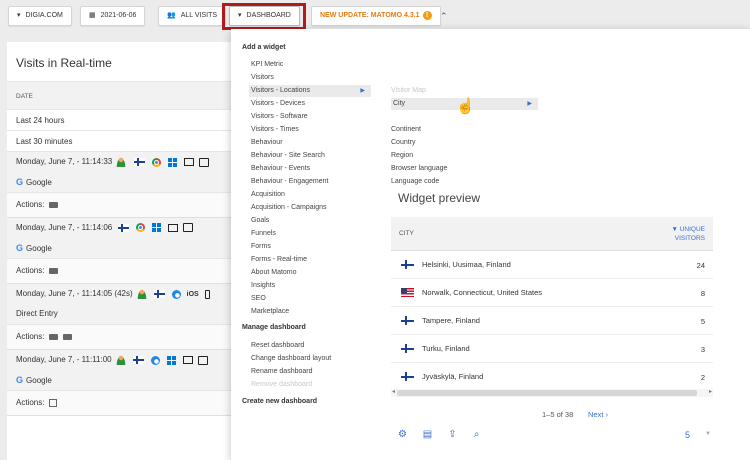  I want to click on date-selector: ▦ 2021-06-06, so click(113, 16).